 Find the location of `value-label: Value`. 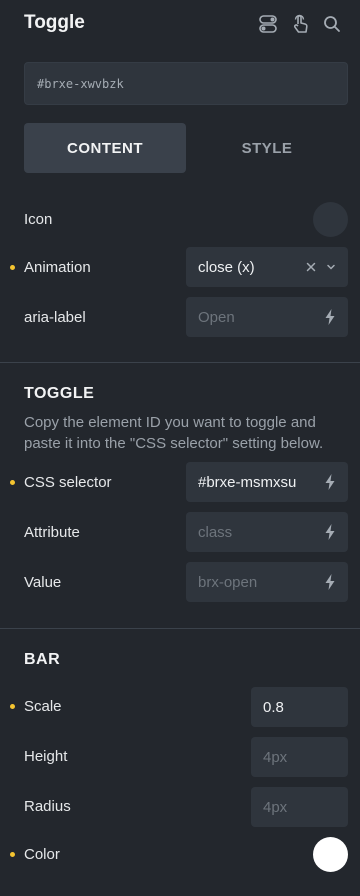

value-label: Value is located at coordinates (43, 582).